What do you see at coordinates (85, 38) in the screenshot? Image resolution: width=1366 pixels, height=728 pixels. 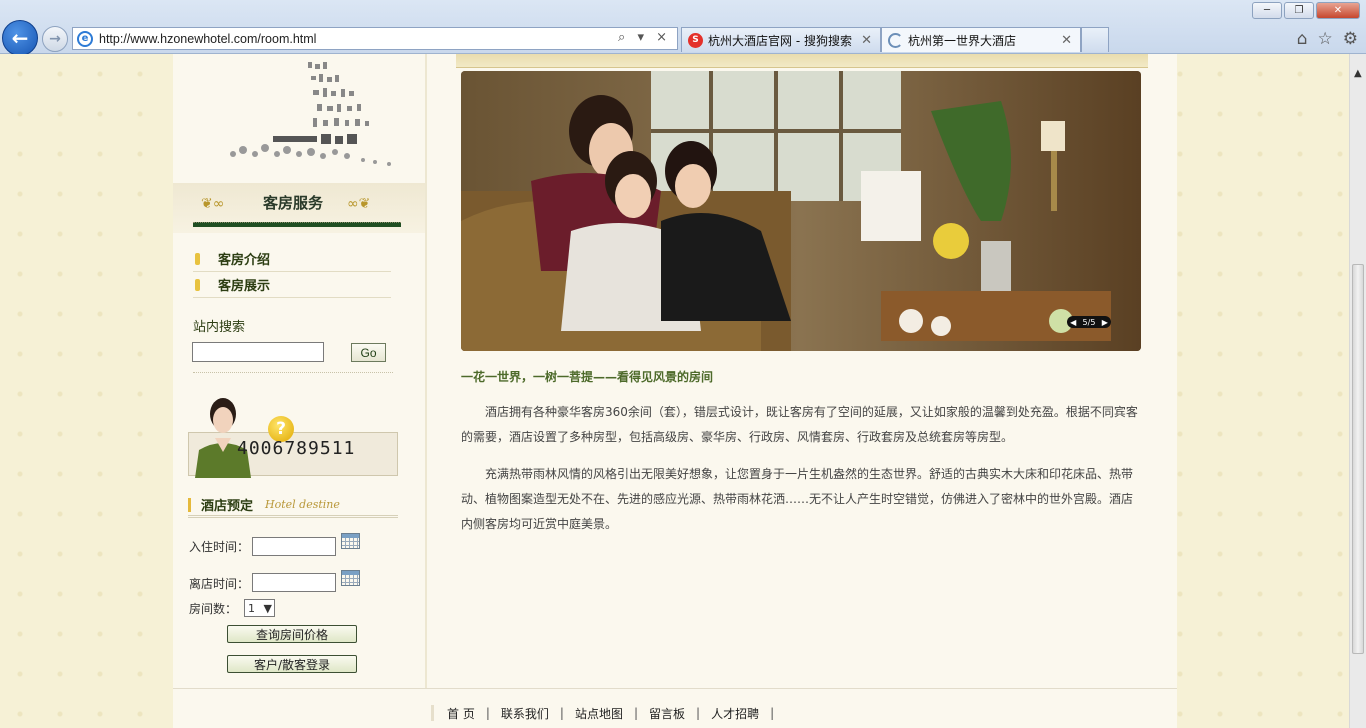 I see `ie-page-icon: e` at bounding box center [85, 38].